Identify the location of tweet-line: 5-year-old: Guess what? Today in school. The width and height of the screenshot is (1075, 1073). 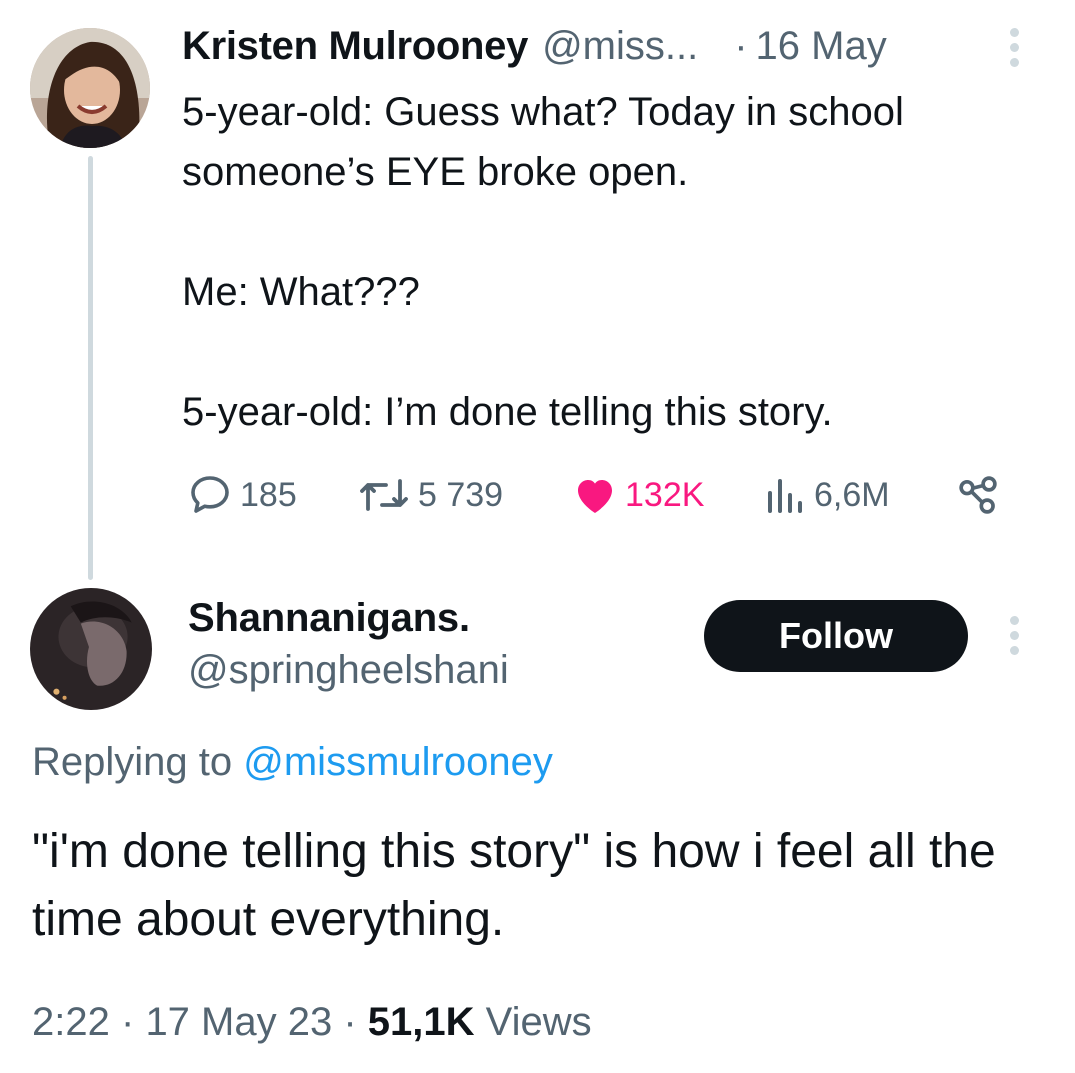
(543, 112).